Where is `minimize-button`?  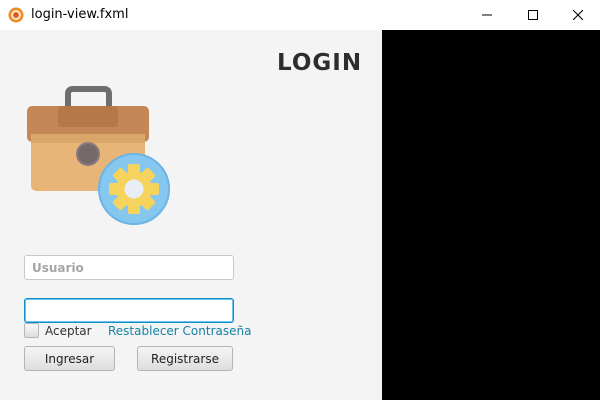
minimize-button is located at coordinates (487, 15).